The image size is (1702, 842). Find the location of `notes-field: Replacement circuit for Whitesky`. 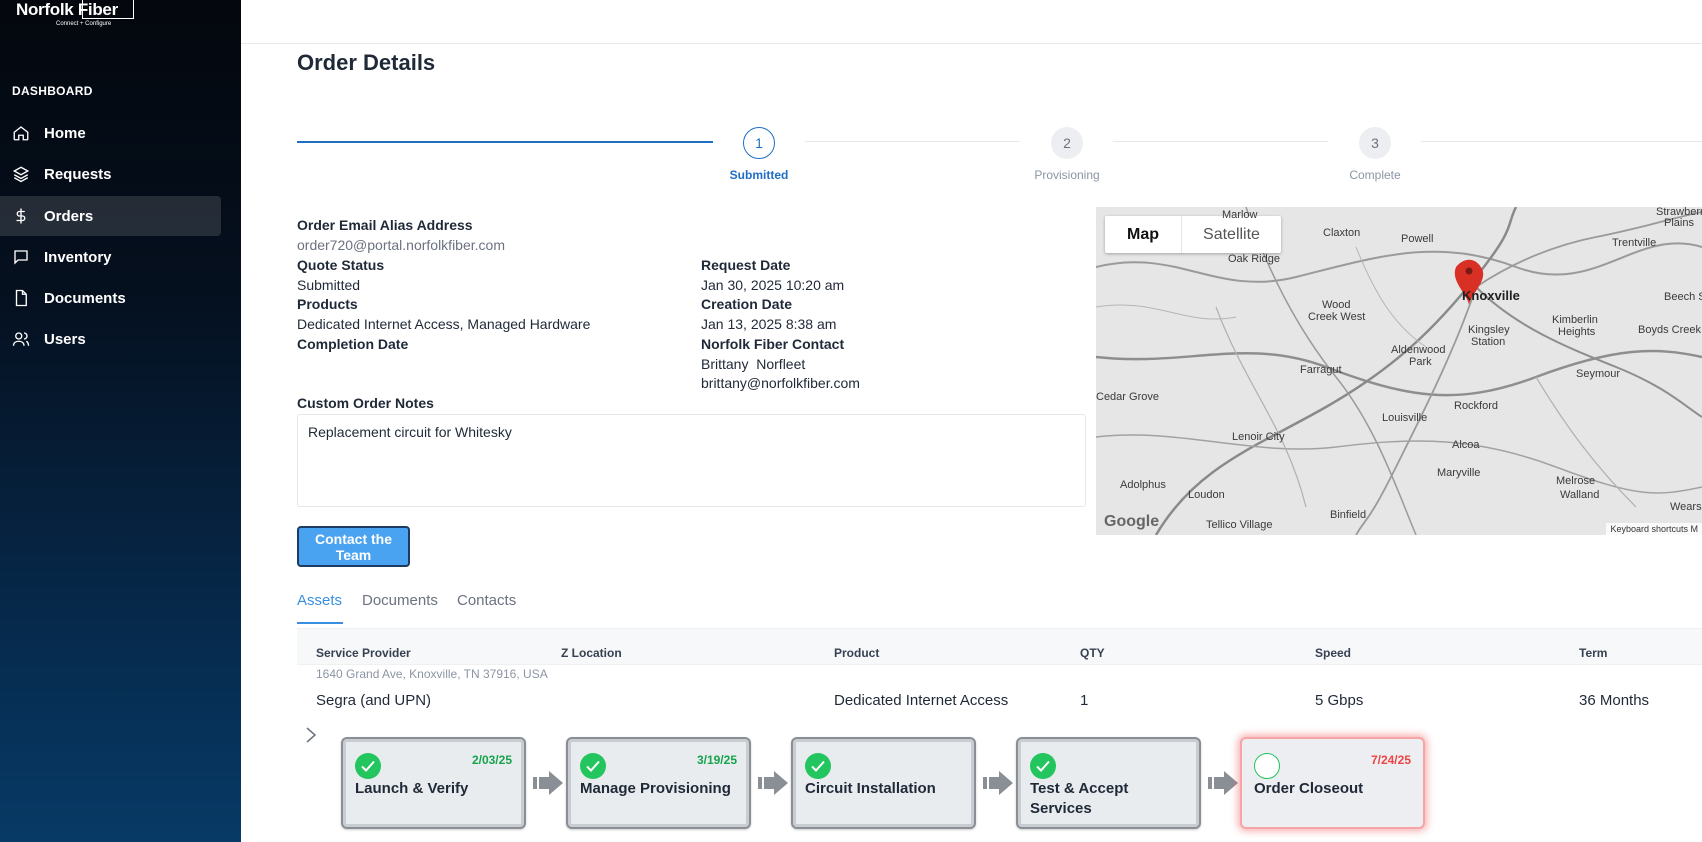

notes-field: Replacement circuit for Whitesky is located at coordinates (691, 460).